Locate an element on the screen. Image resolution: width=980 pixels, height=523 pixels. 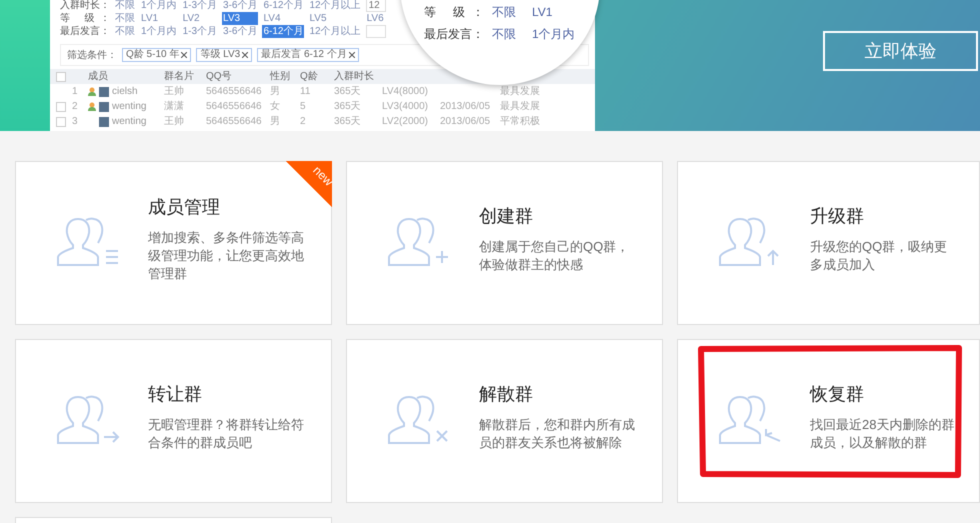
card-title: 恢复群 is located at coordinates (837, 394).